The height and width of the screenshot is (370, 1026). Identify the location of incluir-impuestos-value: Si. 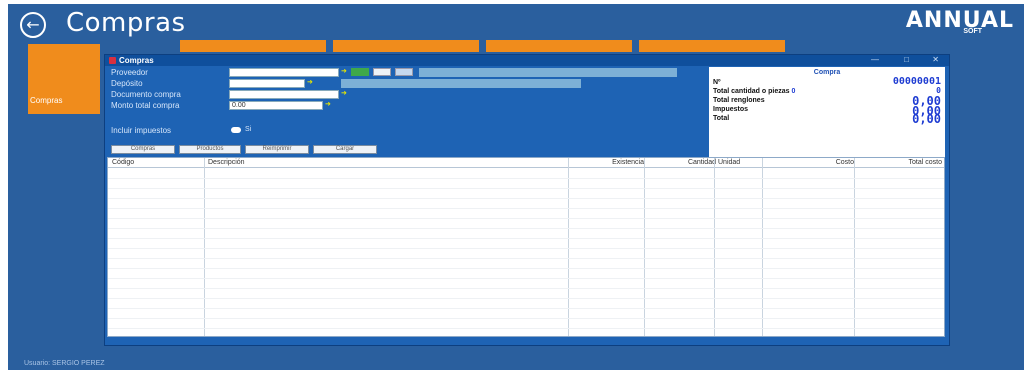
(248, 129).